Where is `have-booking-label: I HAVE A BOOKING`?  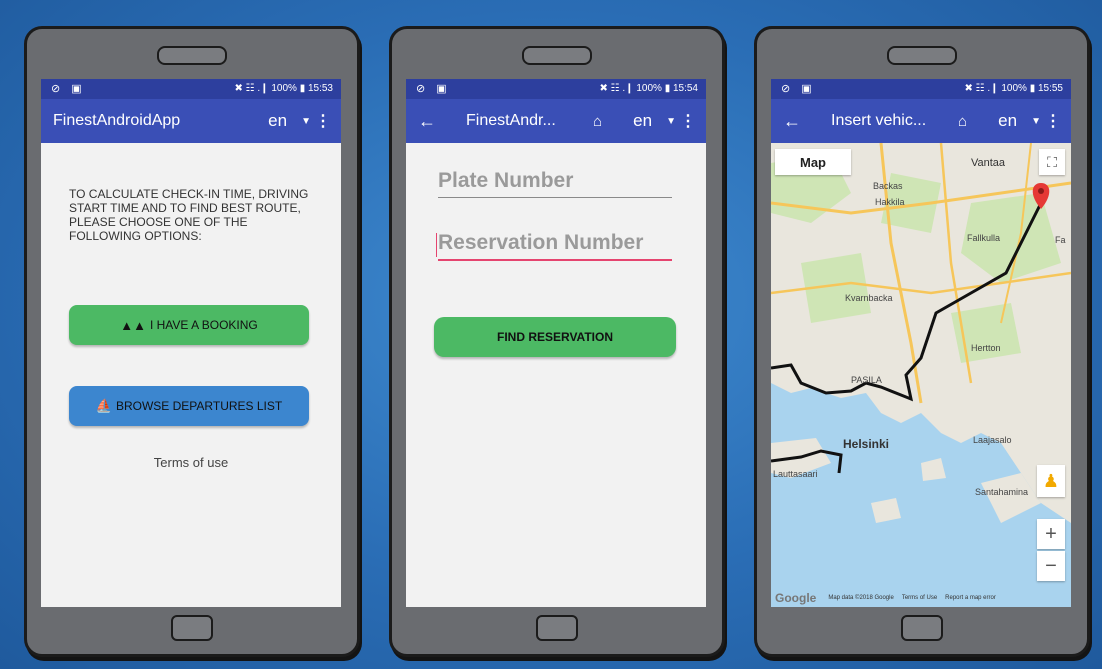 have-booking-label: I HAVE A BOOKING is located at coordinates (203, 325).